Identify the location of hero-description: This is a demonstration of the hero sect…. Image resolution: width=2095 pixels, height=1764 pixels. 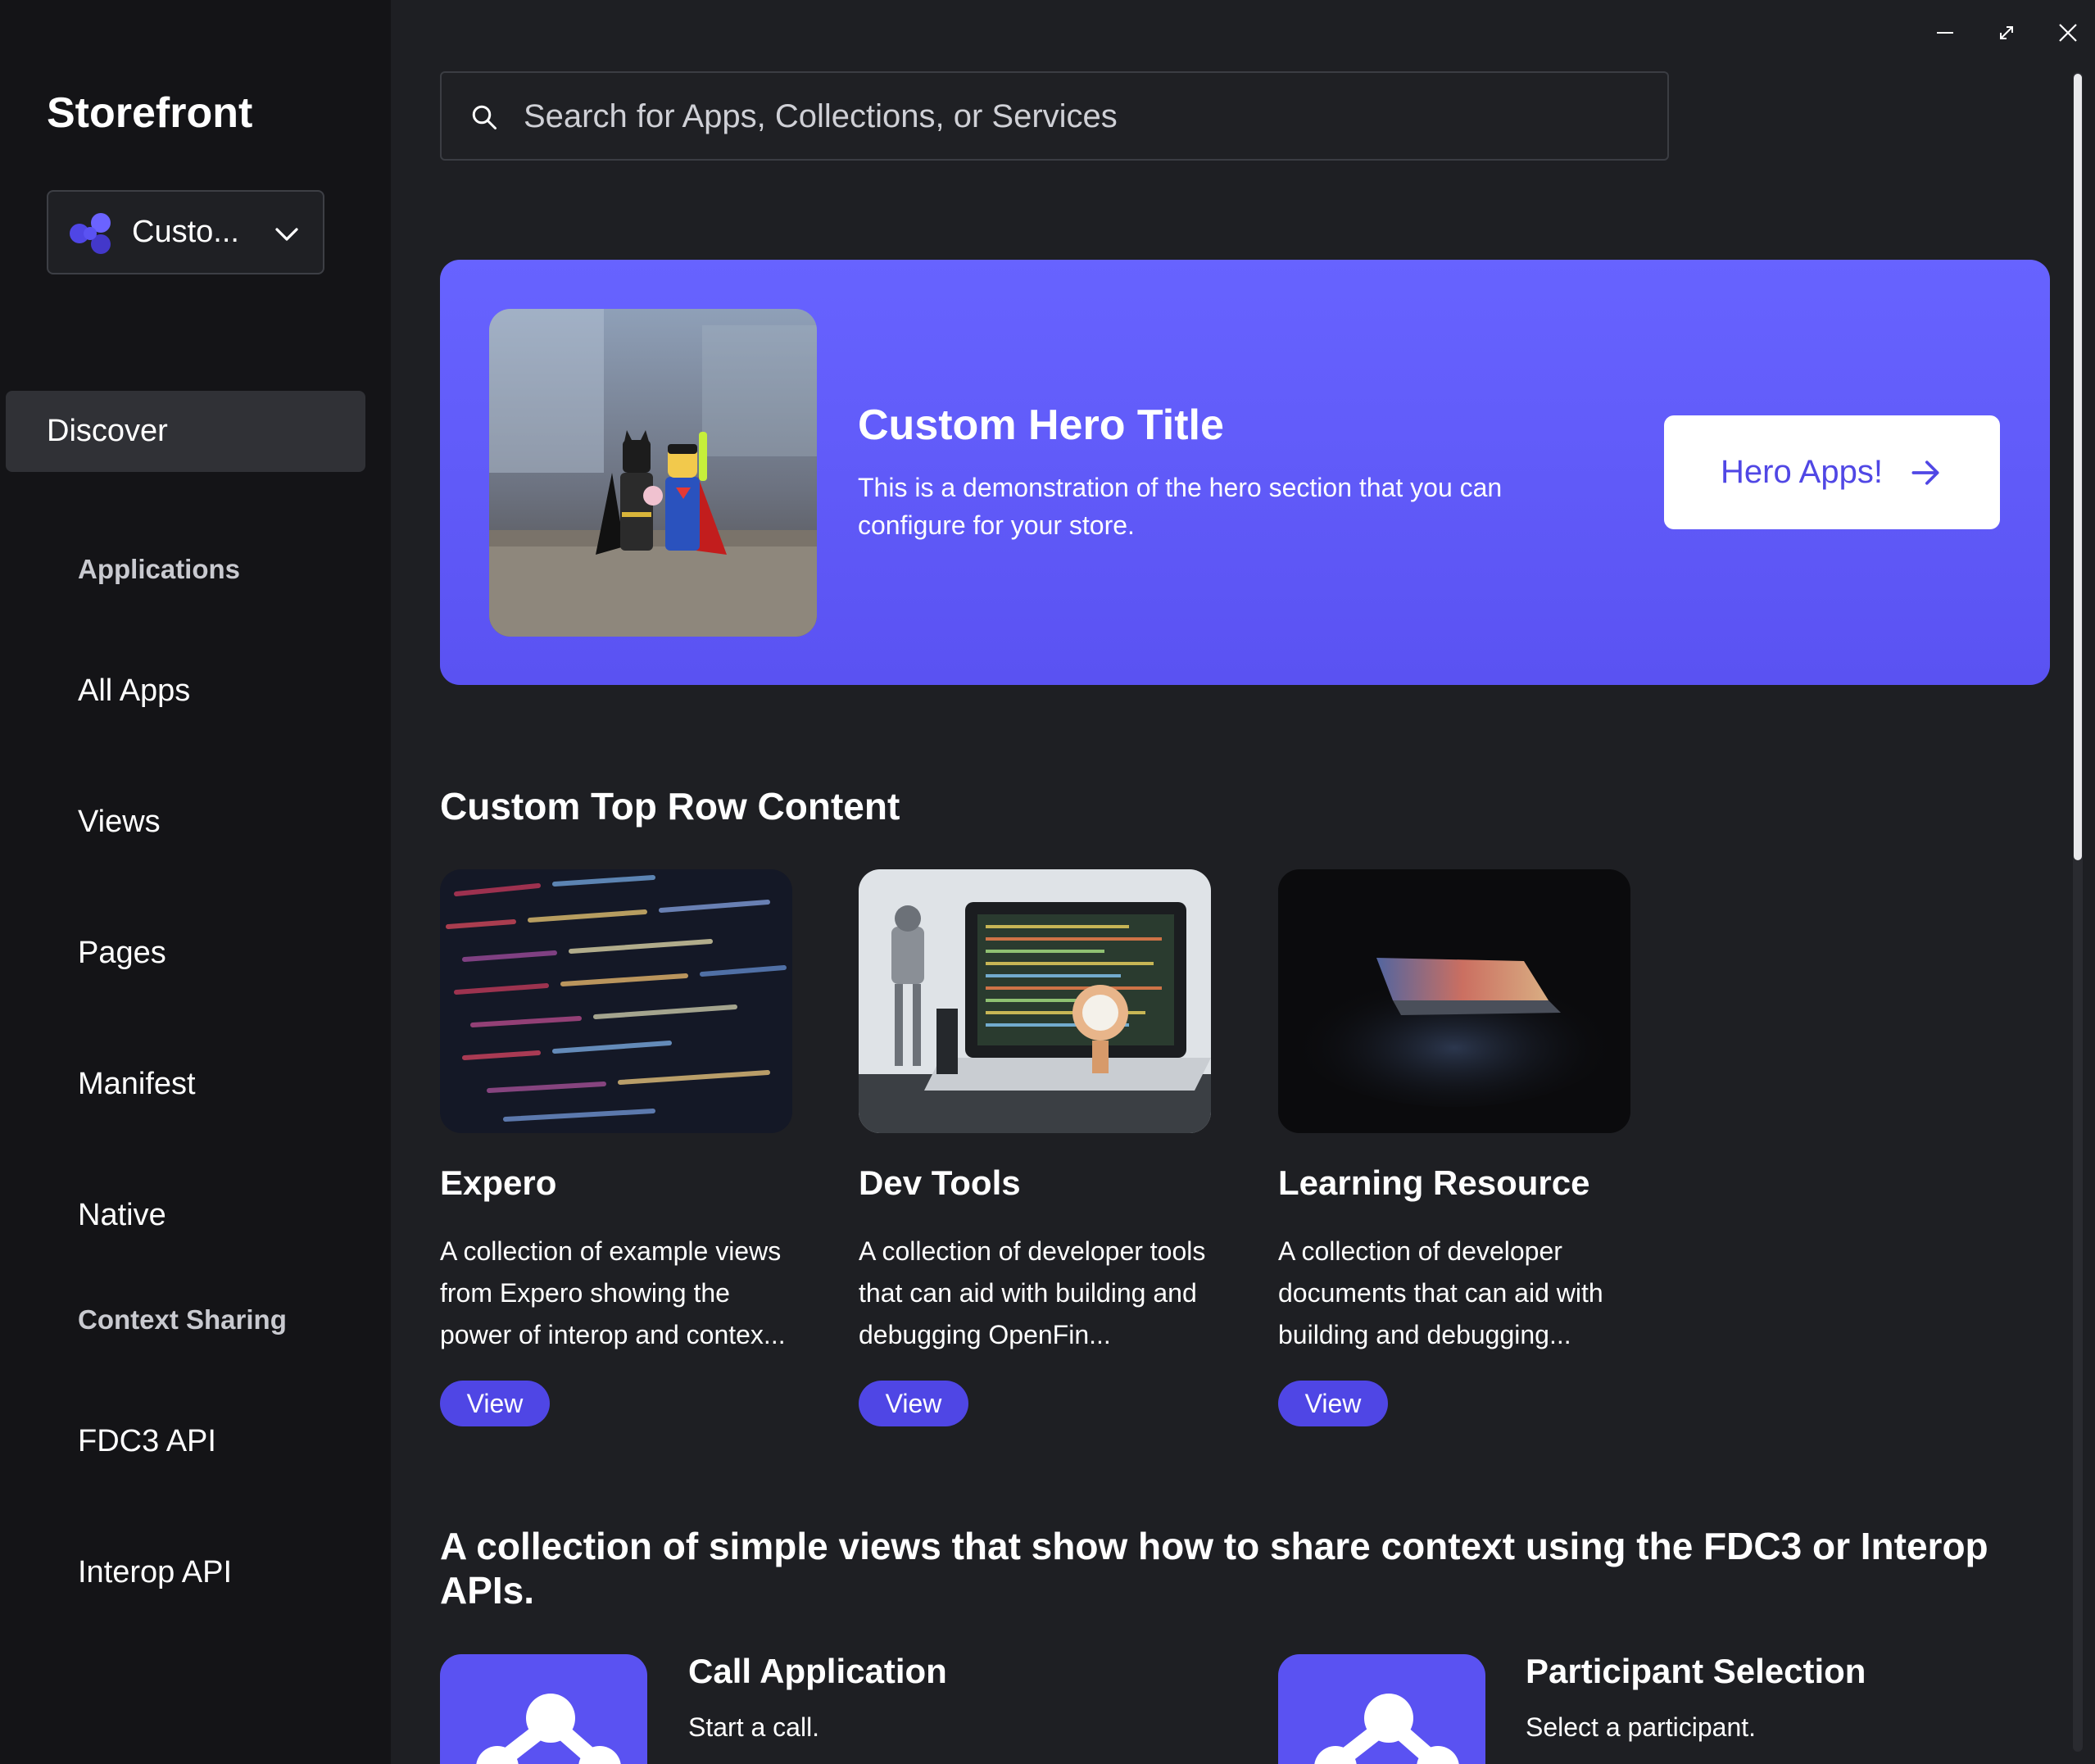
(1180, 506).